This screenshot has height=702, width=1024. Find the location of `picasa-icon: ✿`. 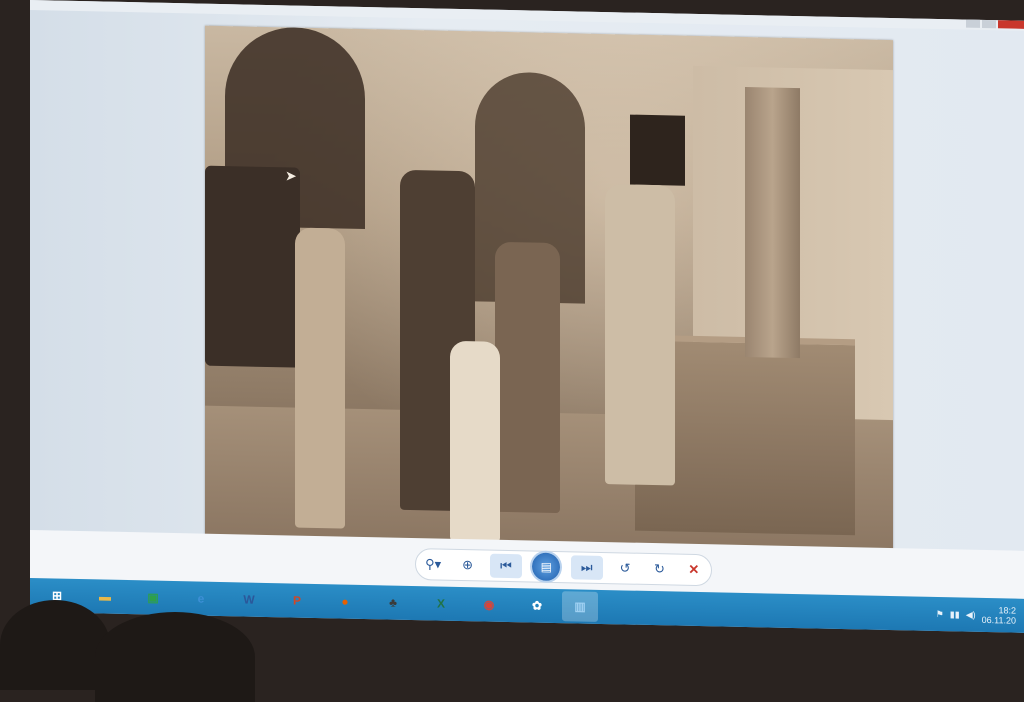

picasa-icon: ✿ is located at coordinates (537, 605).